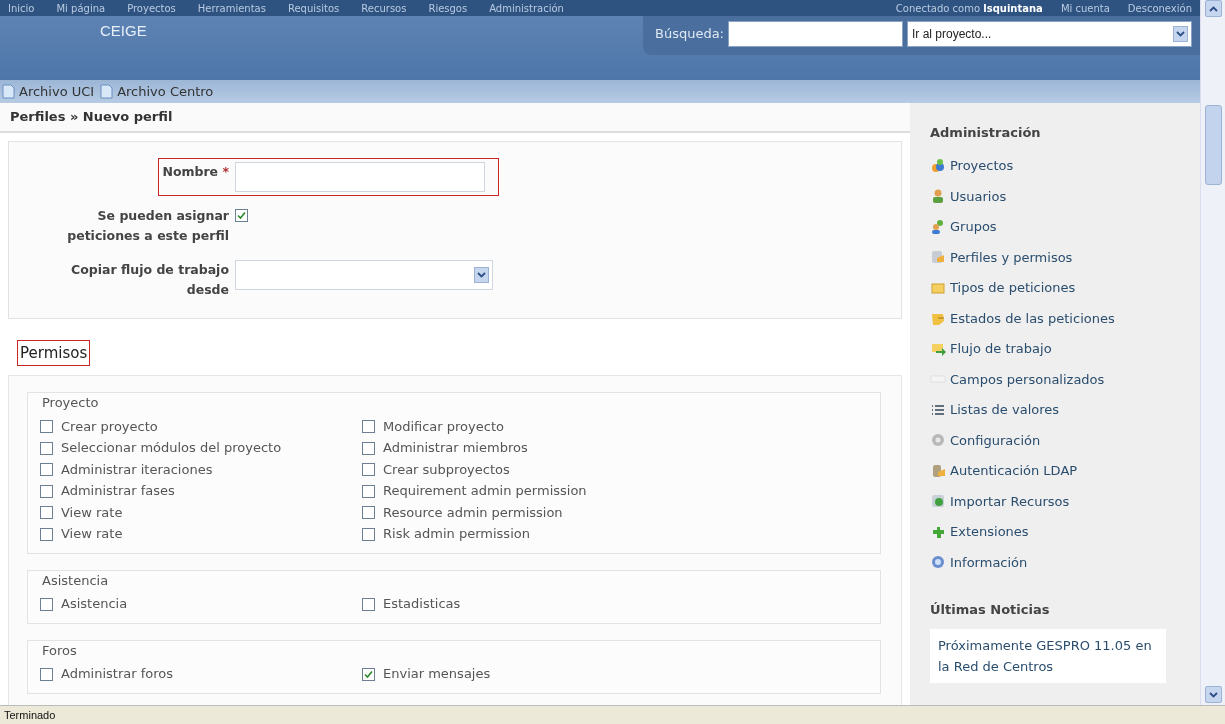 This screenshot has height=724, width=1225. What do you see at coordinates (118, 491) in the screenshot?
I see `permission-label: Administrar fases` at bounding box center [118, 491].